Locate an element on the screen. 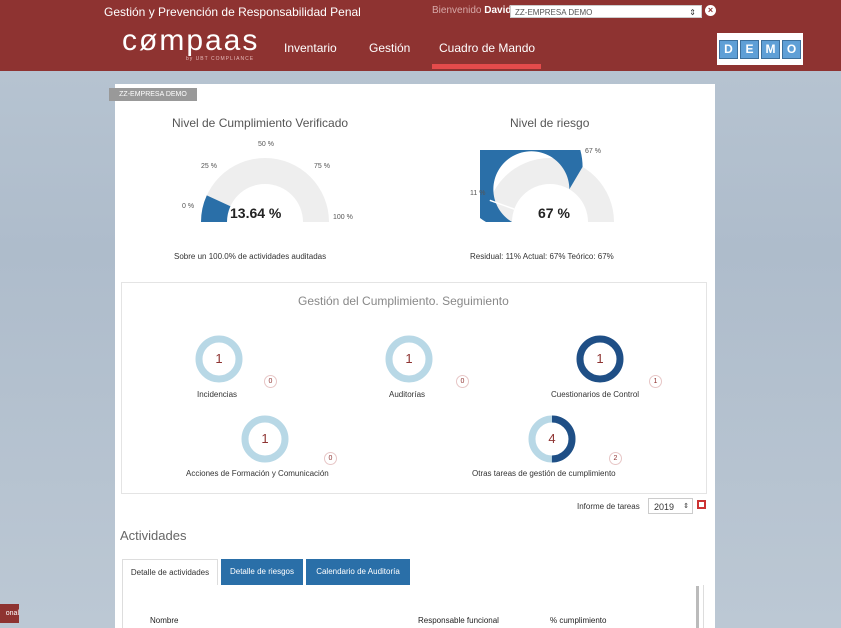  company-select: ZZ-EMPRESA DEMO ⇕ is located at coordinates (606, 11).